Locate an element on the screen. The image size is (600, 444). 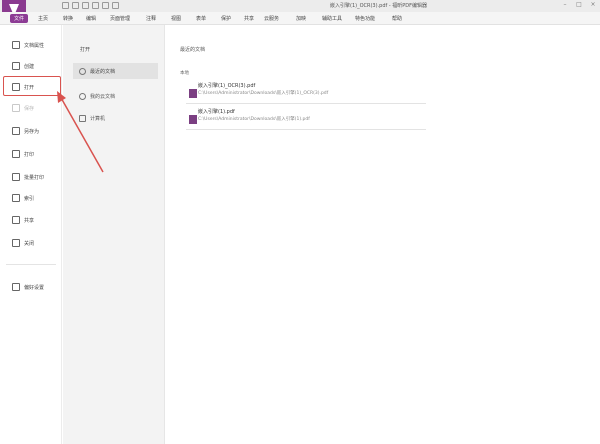
save-as-icon is located at coordinates (16, 131).